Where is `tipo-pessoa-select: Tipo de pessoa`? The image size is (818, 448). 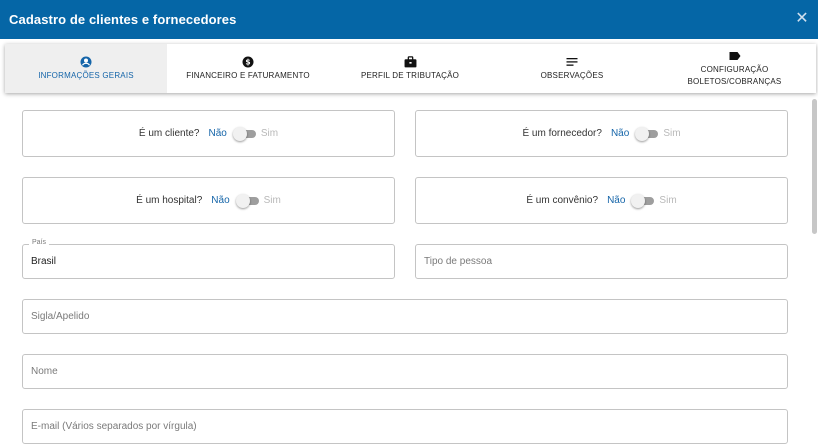
tipo-pessoa-select: Tipo de pessoa is located at coordinates (601, 261).